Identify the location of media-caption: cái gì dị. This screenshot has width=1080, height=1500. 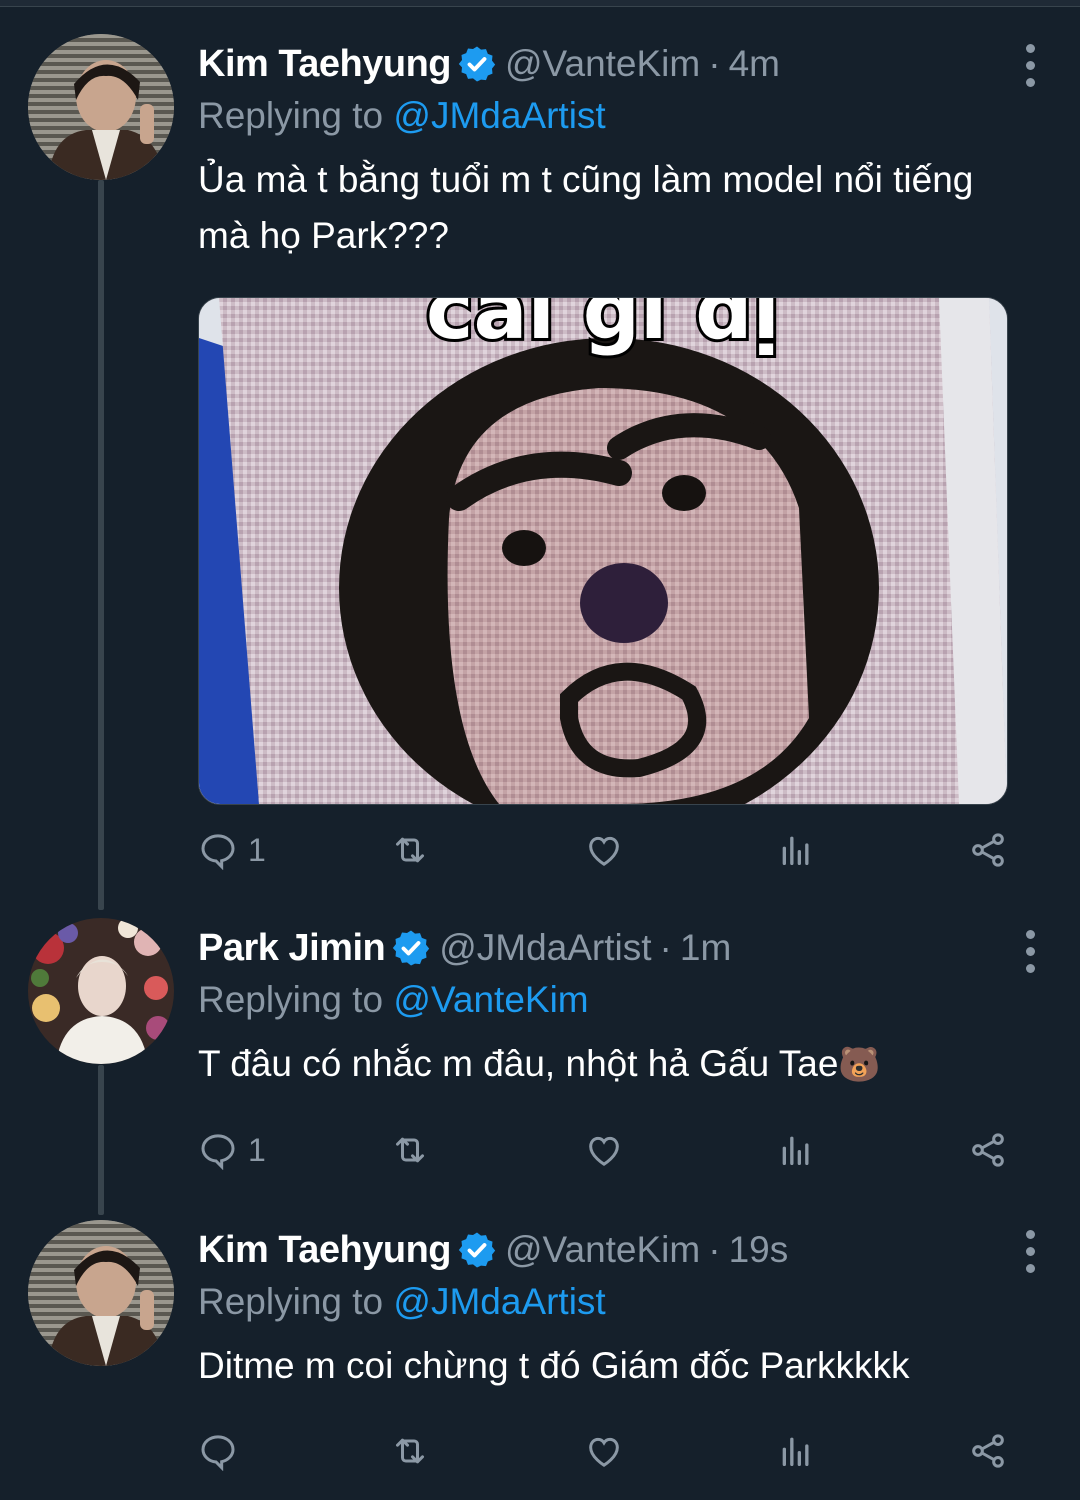
(603, 327).